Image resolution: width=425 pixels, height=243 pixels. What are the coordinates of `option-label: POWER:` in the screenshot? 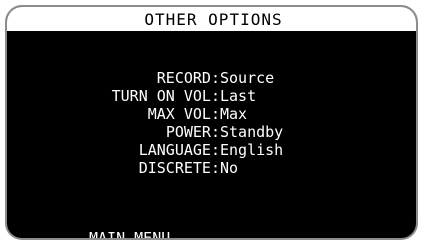 It's located at (192, 132).